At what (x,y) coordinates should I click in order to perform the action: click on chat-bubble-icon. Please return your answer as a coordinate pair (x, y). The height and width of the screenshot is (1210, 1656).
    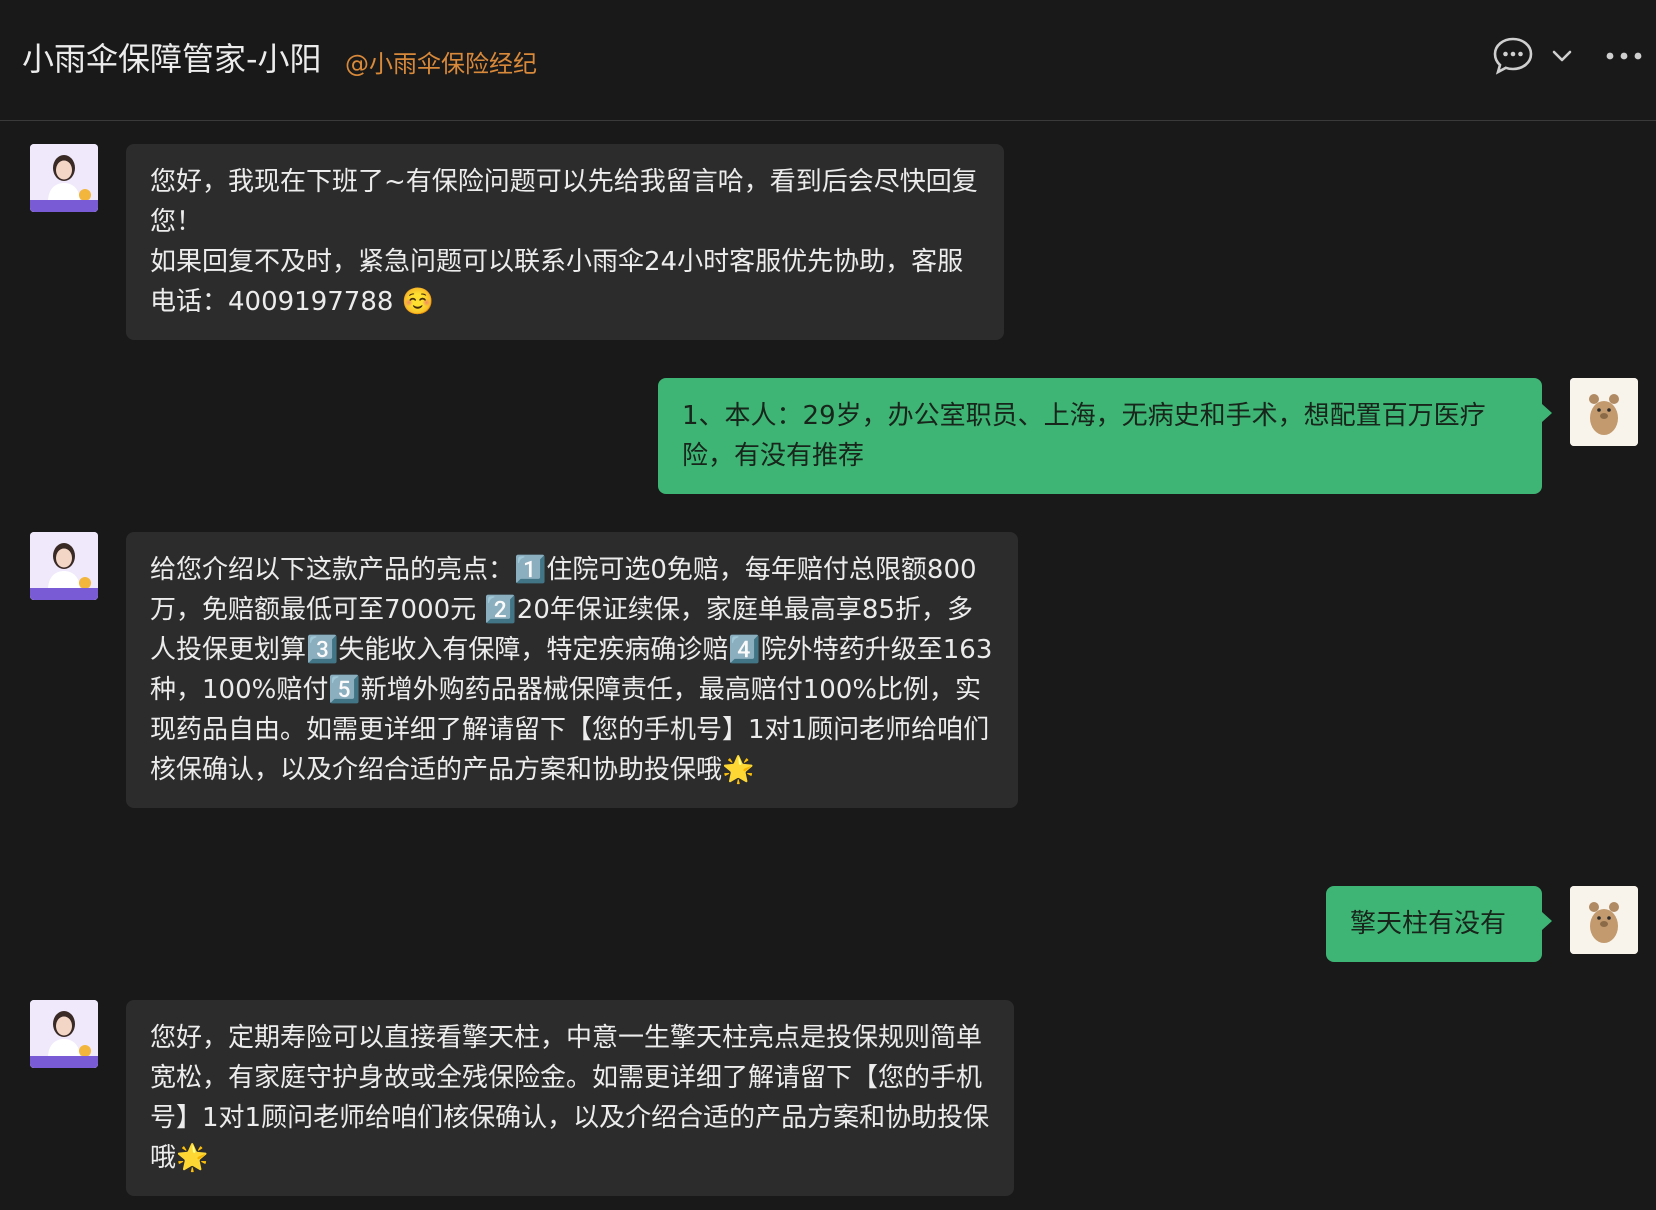
    Looking at the image, I should click on (1513, 56).